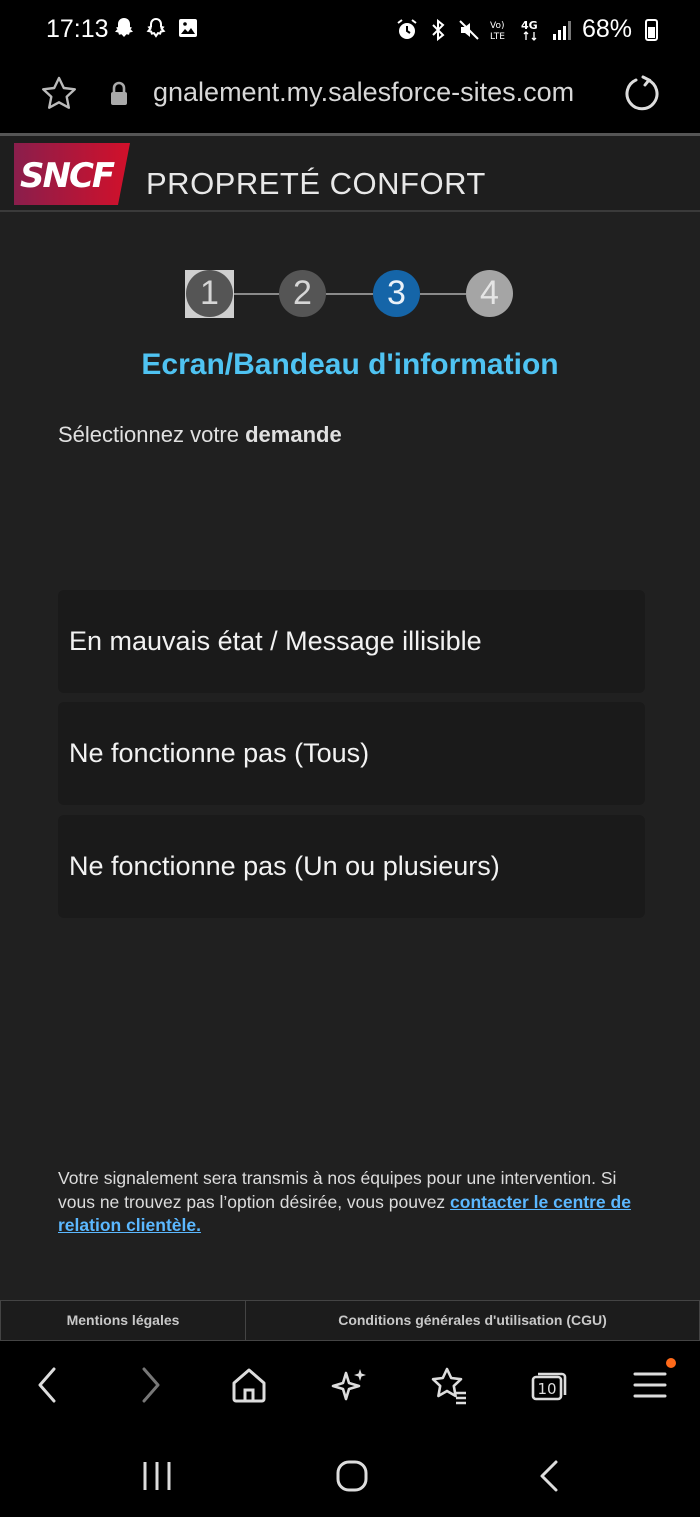 The image size is (700, 1517). I want to click on back-nav-icon, so click(550, 1476).